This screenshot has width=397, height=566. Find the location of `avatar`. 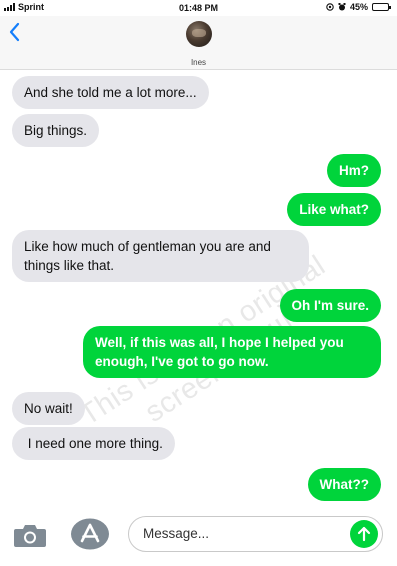

avatar is located at coordinates (199, 34).